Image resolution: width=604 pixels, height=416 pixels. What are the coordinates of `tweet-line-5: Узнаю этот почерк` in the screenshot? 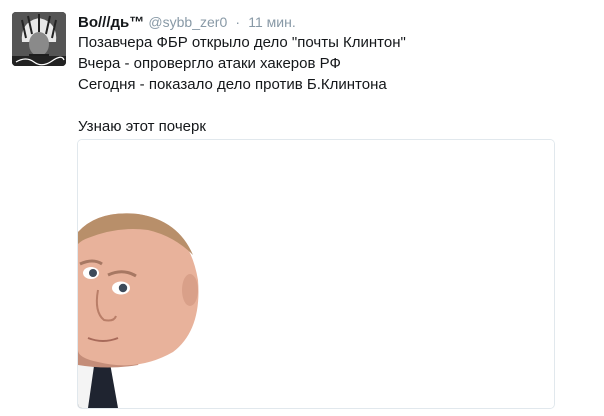 It's located at (142, 126).